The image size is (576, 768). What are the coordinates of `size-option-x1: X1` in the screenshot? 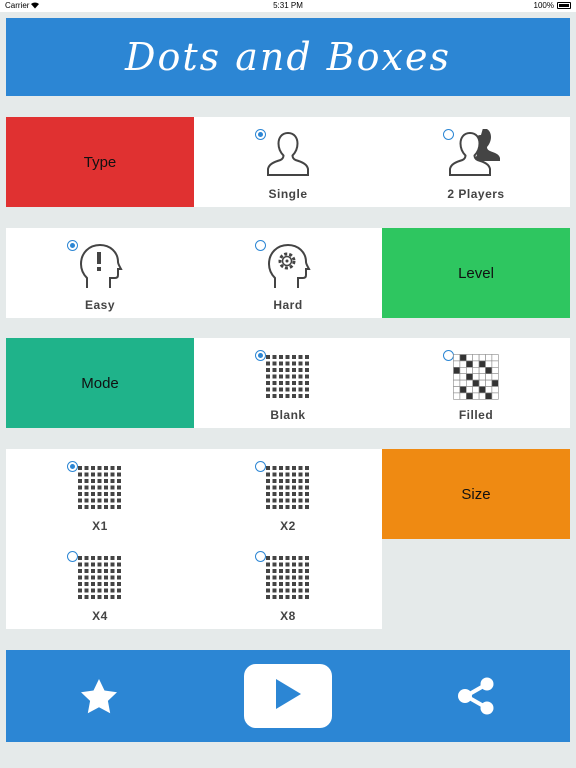 It's located at (100, 494).